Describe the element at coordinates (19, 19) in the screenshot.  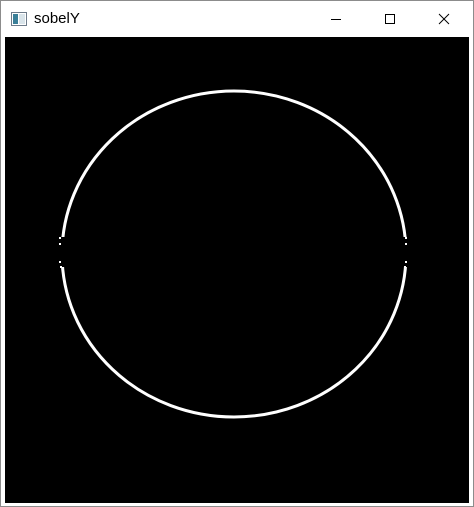
I see `app-window-icon` at that location.